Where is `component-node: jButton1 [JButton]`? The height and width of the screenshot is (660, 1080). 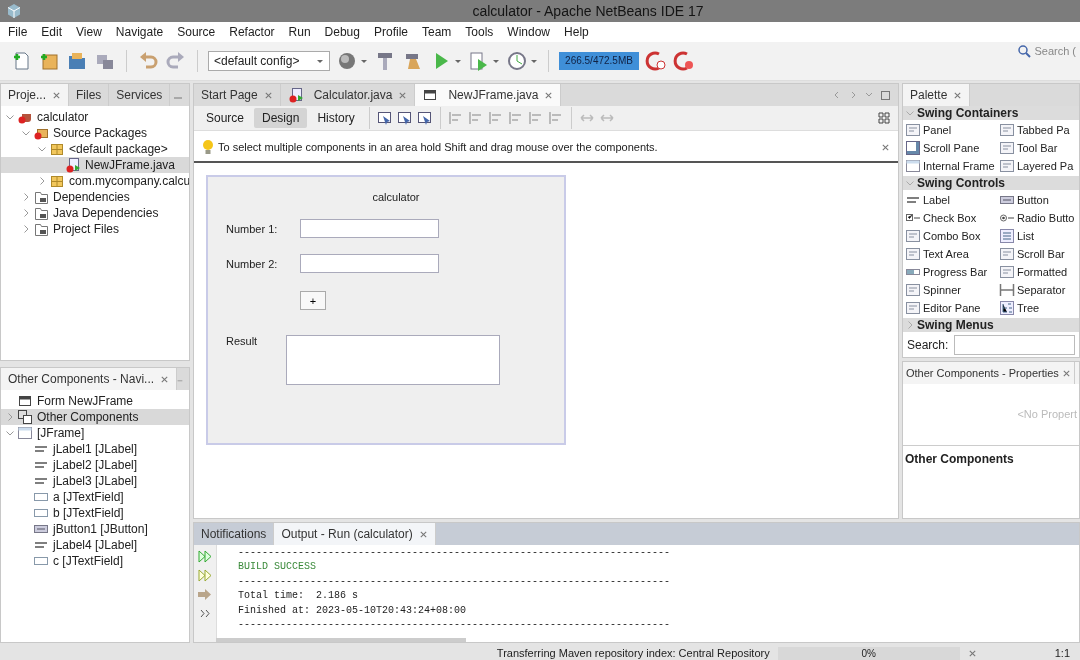
component-node: jButton1 [JButton] is located at coordinates (95, 529).